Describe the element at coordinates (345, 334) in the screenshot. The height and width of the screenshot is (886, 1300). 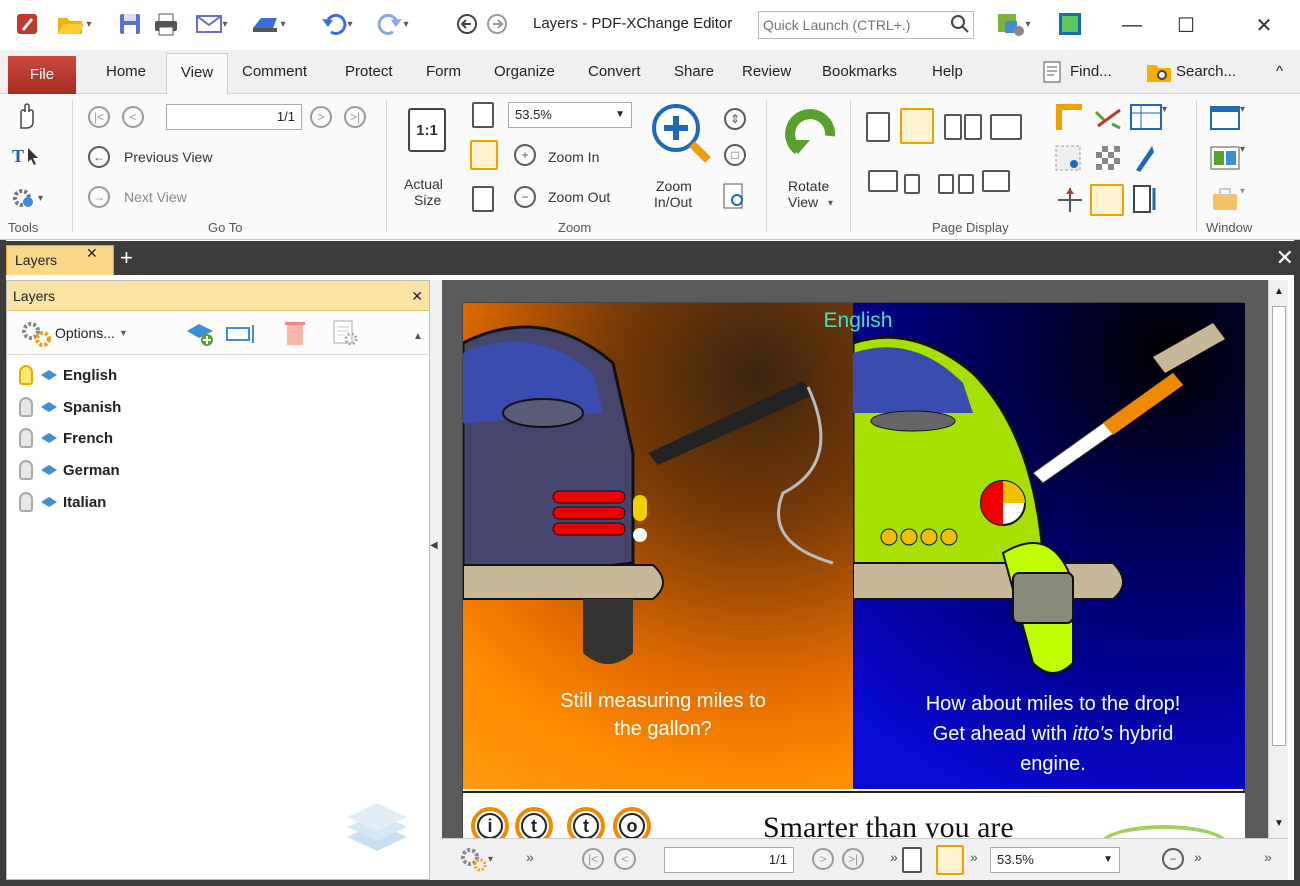
I see `layer-properties-icon` at that location.